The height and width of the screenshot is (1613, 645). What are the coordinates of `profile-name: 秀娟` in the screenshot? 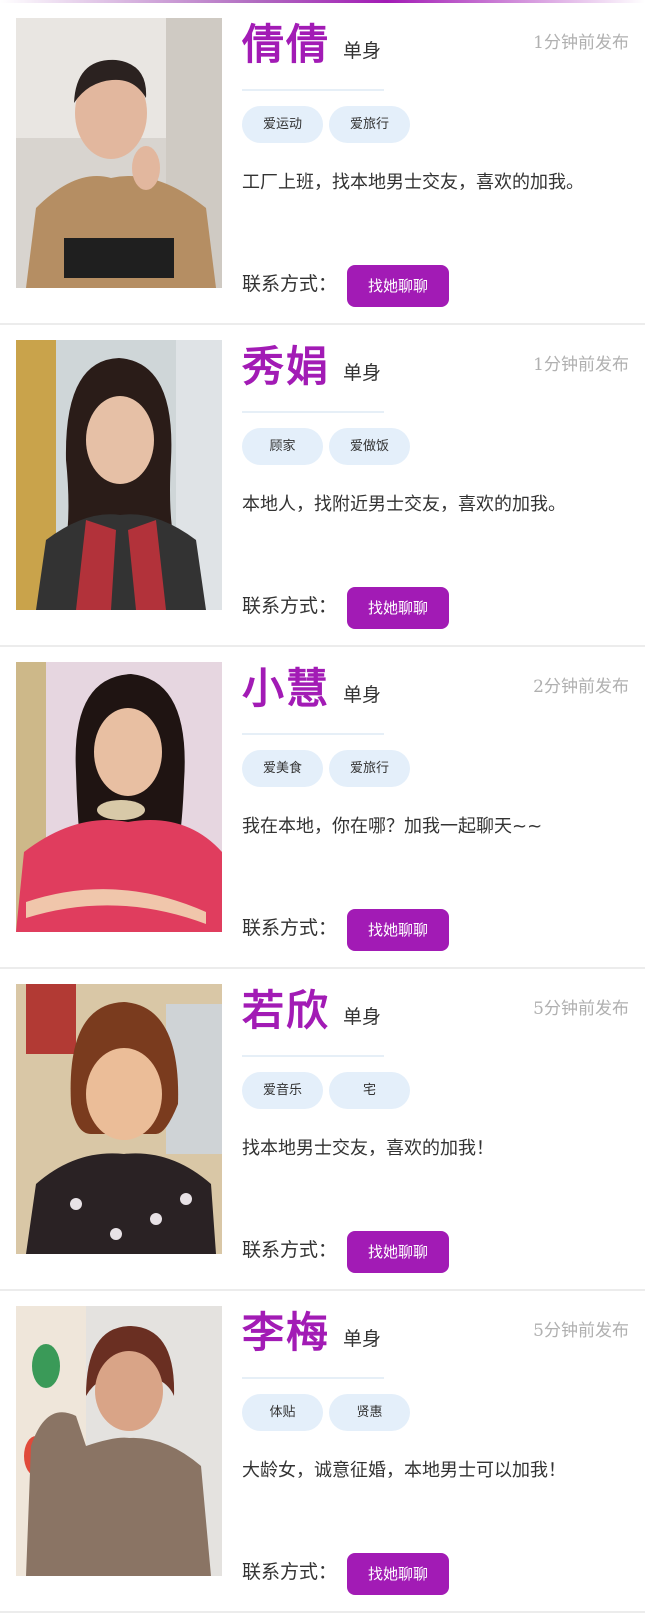 It's located at (286, 366).